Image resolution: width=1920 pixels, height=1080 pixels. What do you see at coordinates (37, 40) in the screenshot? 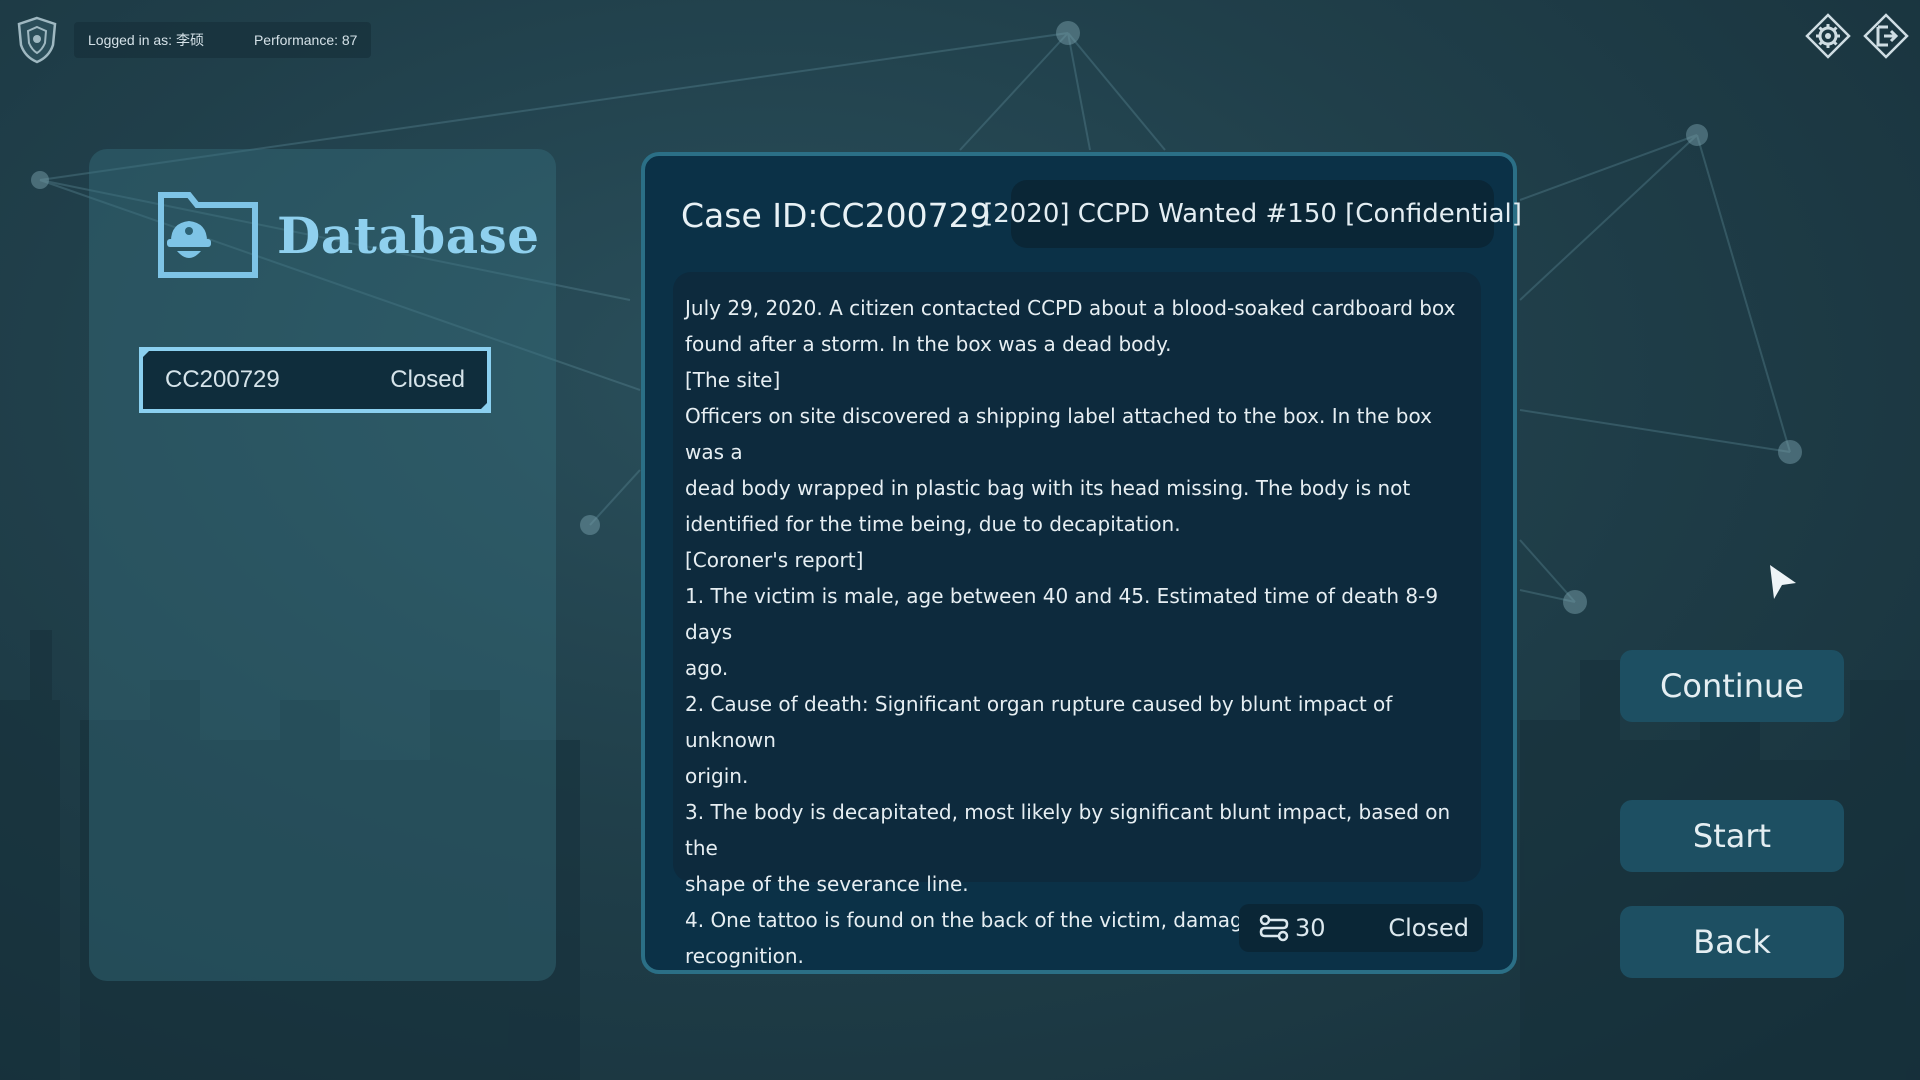
I see `police-badge-icon` at bounding box center [37, 40].